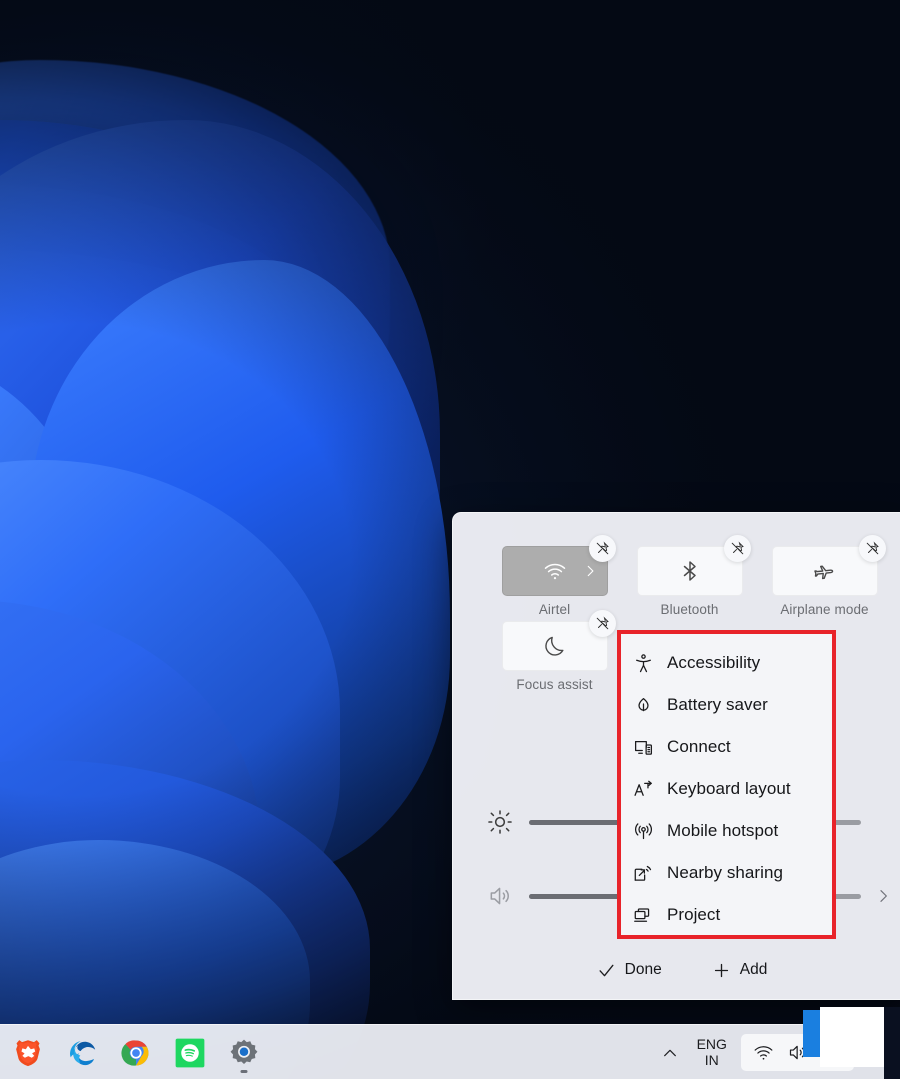  What do you see at coordinates (643, 747) in the screenshot?
I see `connect-icon` at bounding box center [643, 747].